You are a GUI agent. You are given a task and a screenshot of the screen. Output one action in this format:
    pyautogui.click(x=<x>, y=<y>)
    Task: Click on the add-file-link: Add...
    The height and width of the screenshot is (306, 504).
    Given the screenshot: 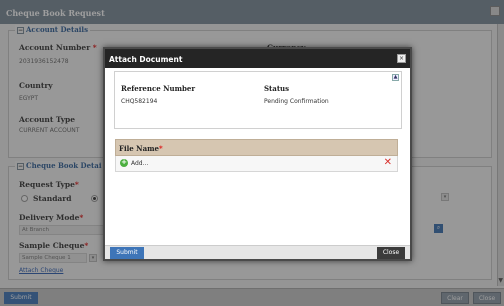 What is the action you would take?
    pyautogui.click(x=139, y=163)
    